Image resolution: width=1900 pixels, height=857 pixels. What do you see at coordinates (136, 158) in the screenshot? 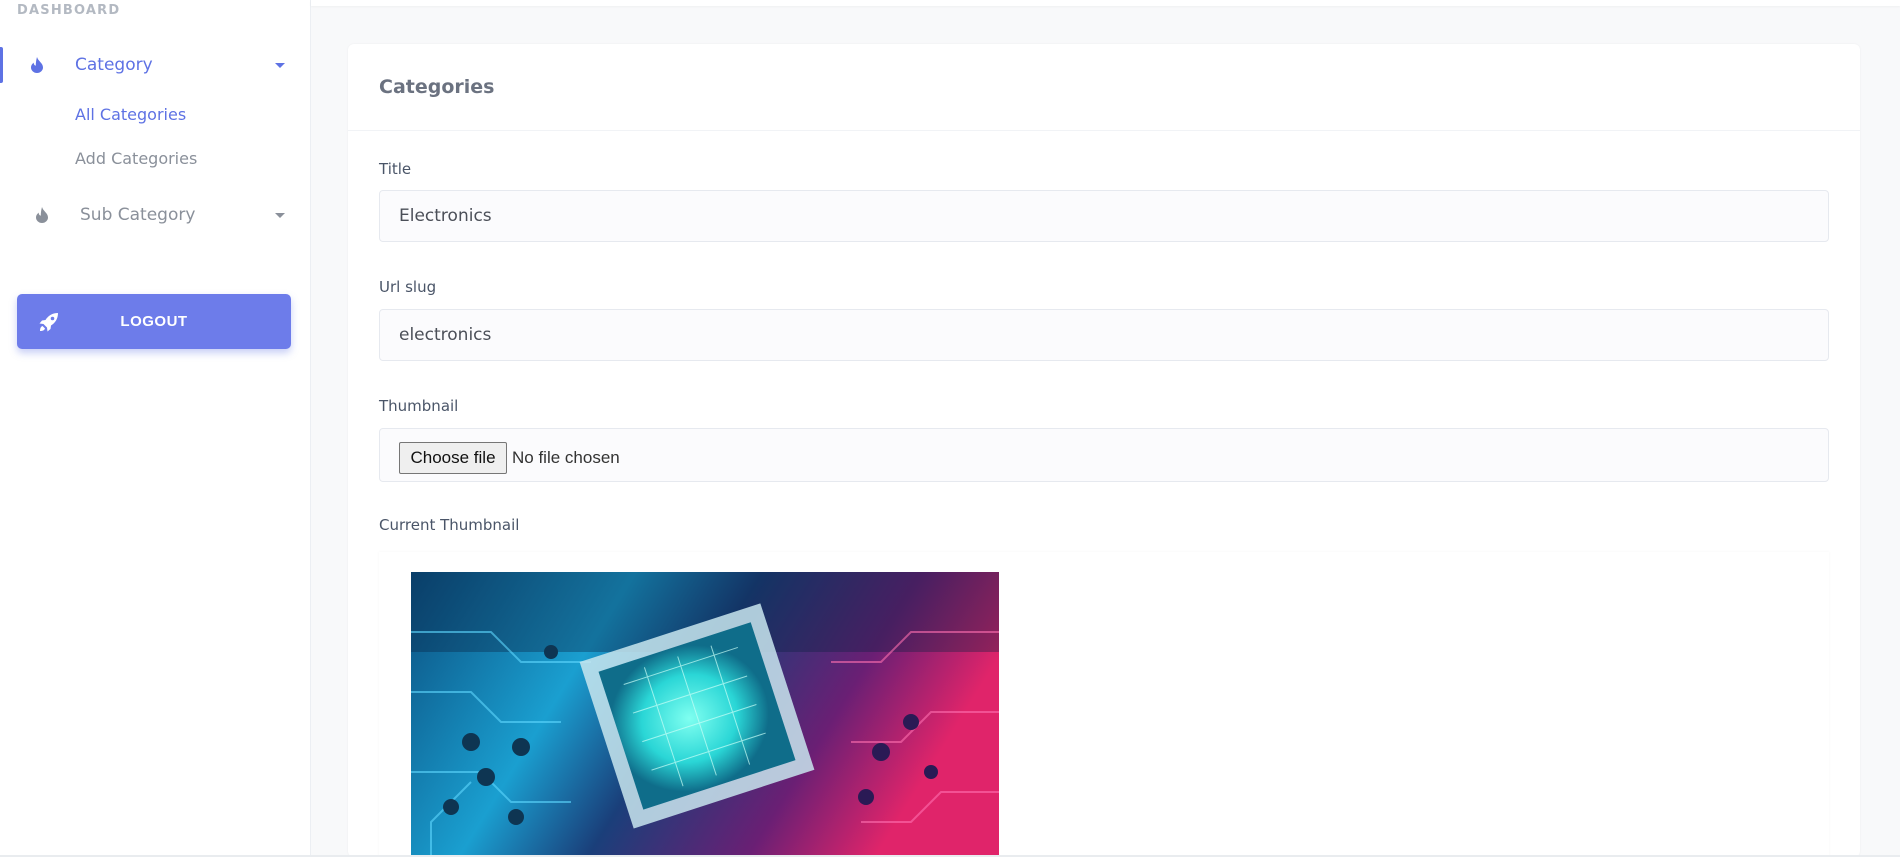
I see `sidebar-subitem-add-categories: Add Categories` at bounding box center [136, 158].